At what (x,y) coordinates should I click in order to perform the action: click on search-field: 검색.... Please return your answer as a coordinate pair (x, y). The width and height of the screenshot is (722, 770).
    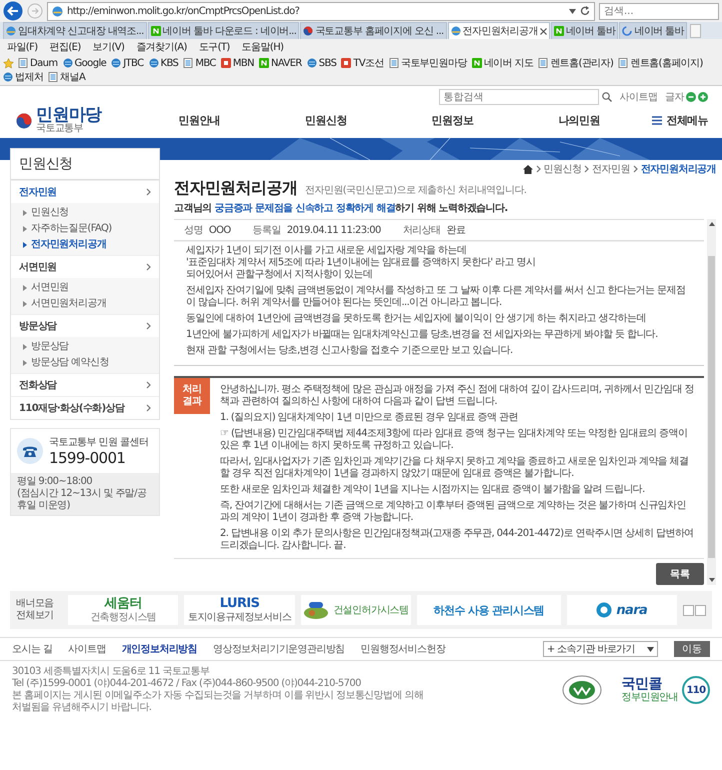
    Looking at the image, I should click on (659, 11).